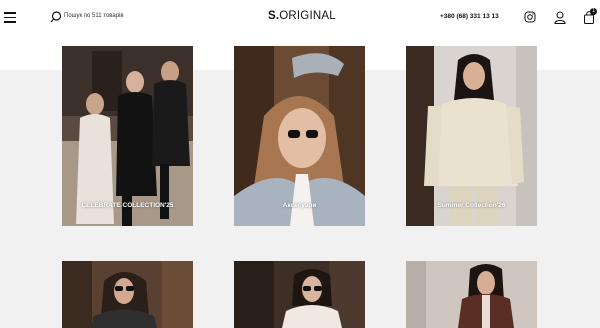  What do you see at coordinates (471, 205) in the screenshot?
I see `collection-label: Summer Collection'26` at bounding box center [471, 205].